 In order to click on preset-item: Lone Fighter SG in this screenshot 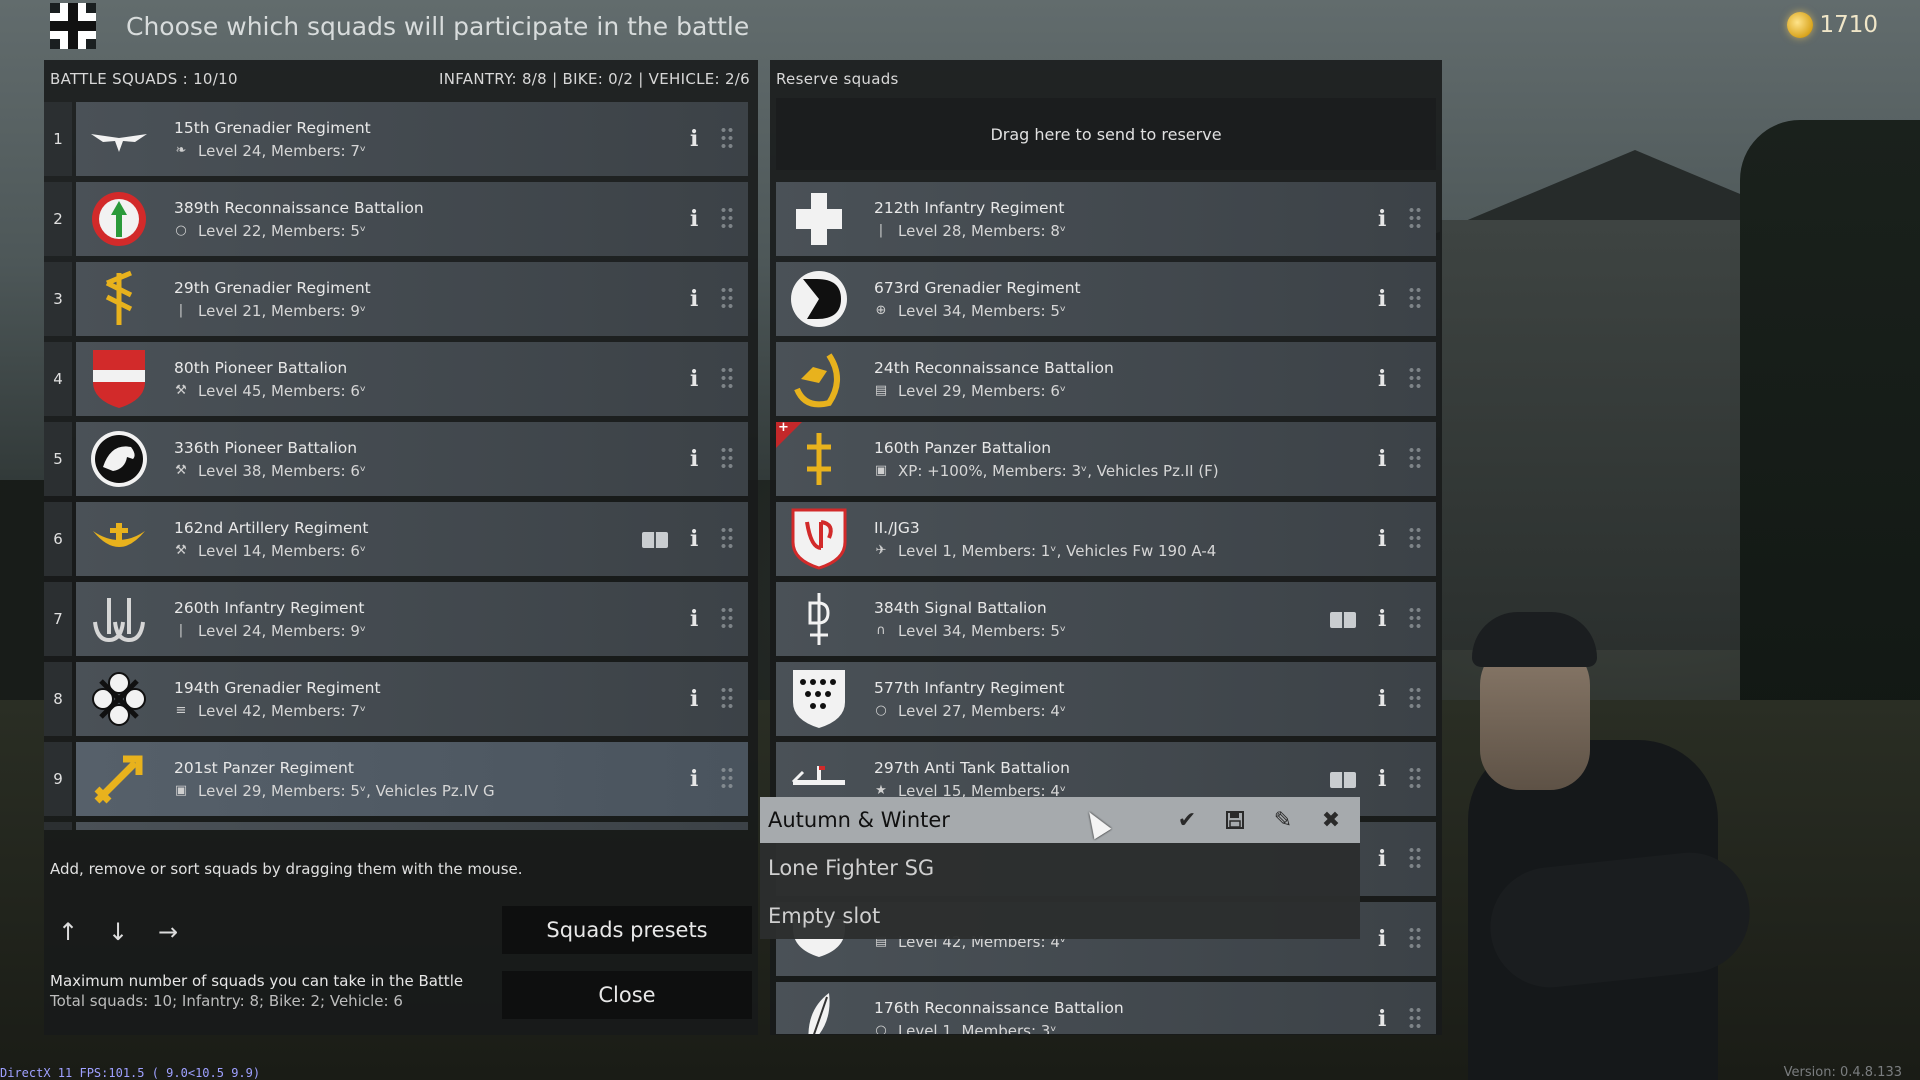, I will do `click(1060, 868)`.